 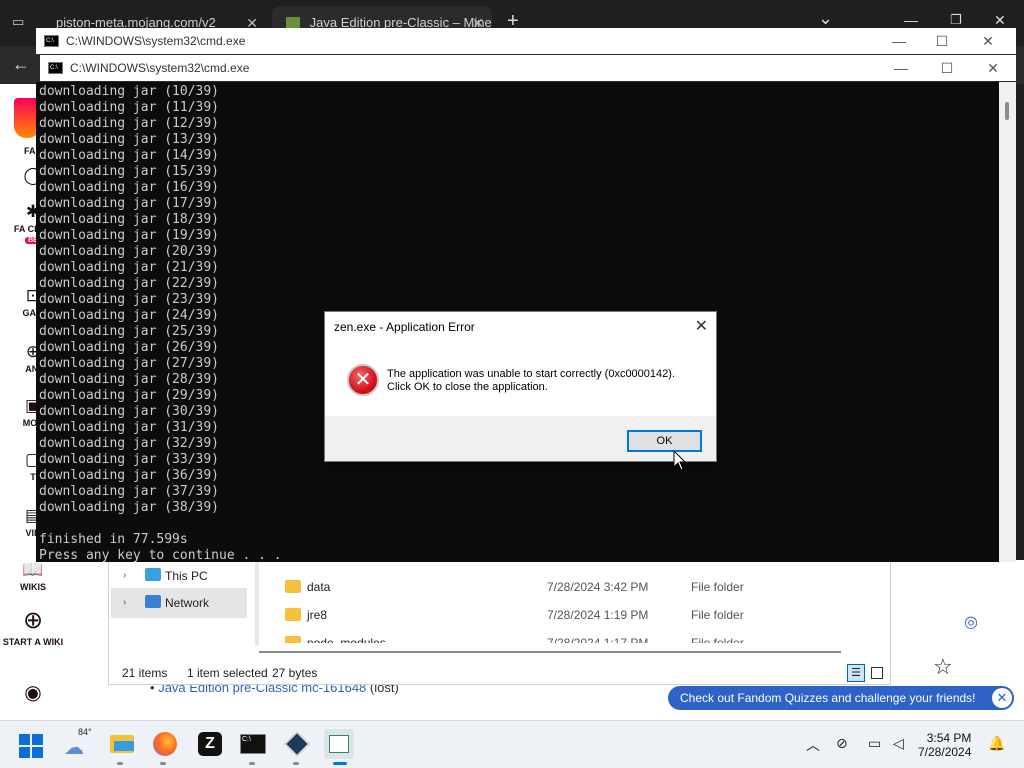 What do you see at coordinates (943, 667) in the screenshot?
I see `star-icon: ☆` at bounding box center [943, 667].